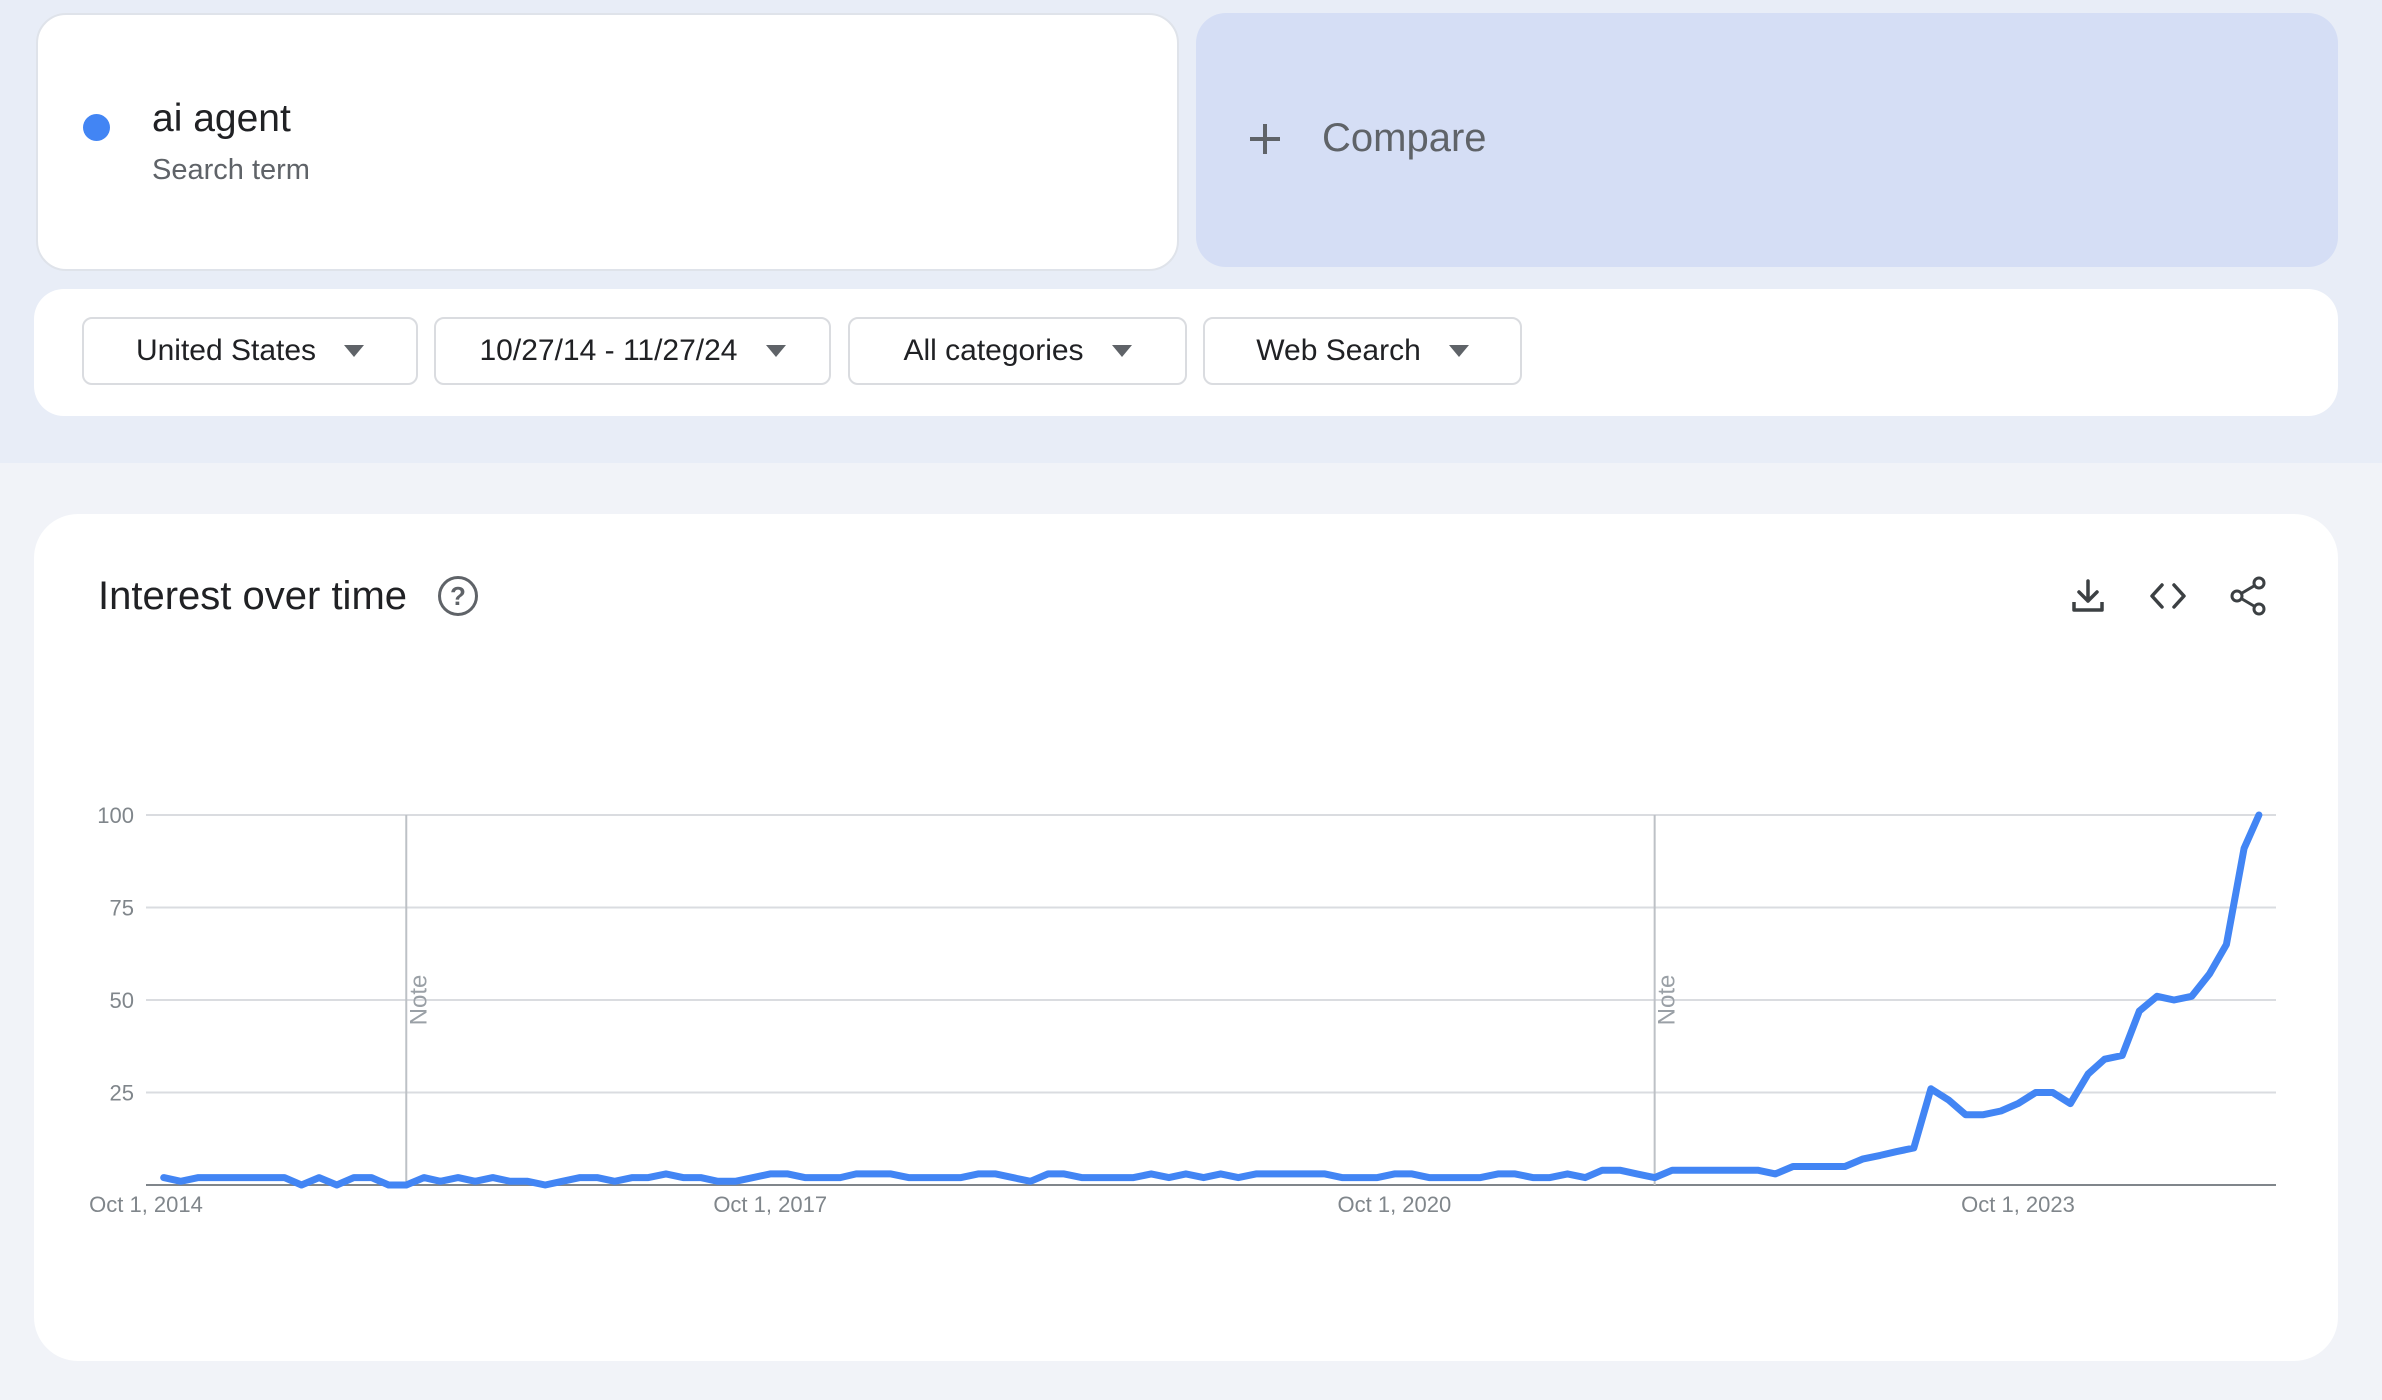  Describe the element at coordinates (231, 170) in the screenshot. I see `search-term-type: Search term` at that location.